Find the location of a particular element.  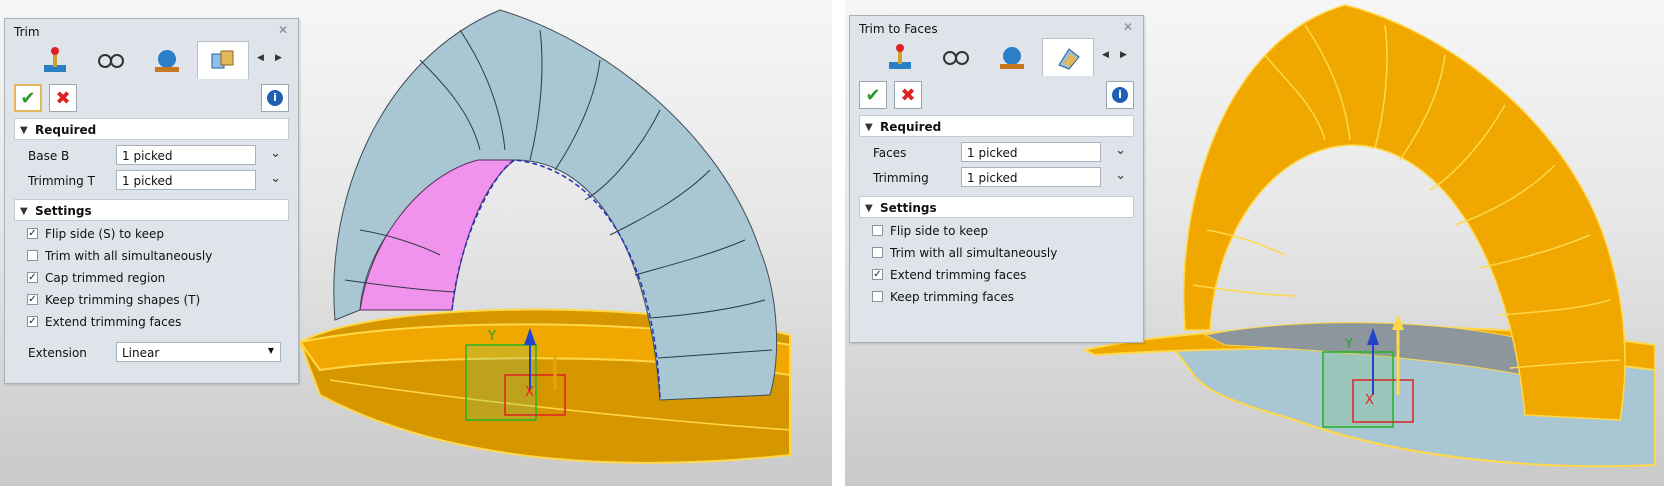

tab-face-trim is located at coordinates (1068, 57).